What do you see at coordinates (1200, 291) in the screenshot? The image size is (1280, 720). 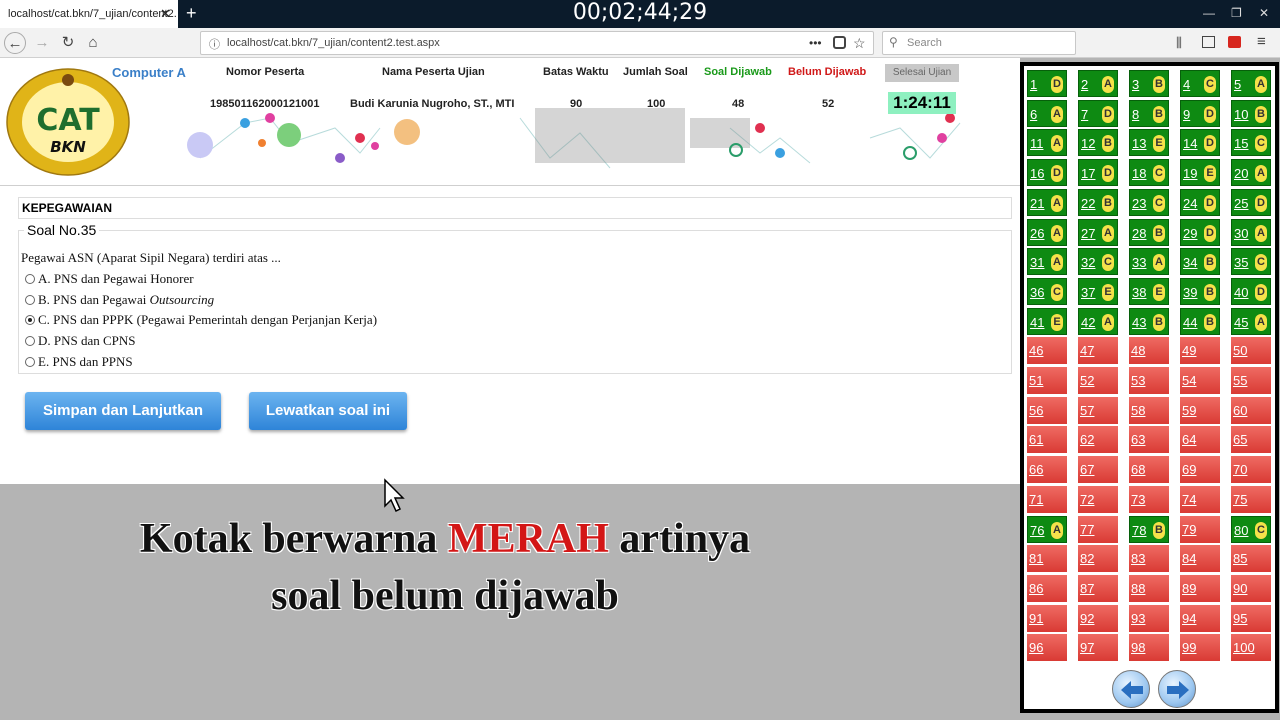 I see `question-cell-39: 39 B` at bounding box center [1200, 291].